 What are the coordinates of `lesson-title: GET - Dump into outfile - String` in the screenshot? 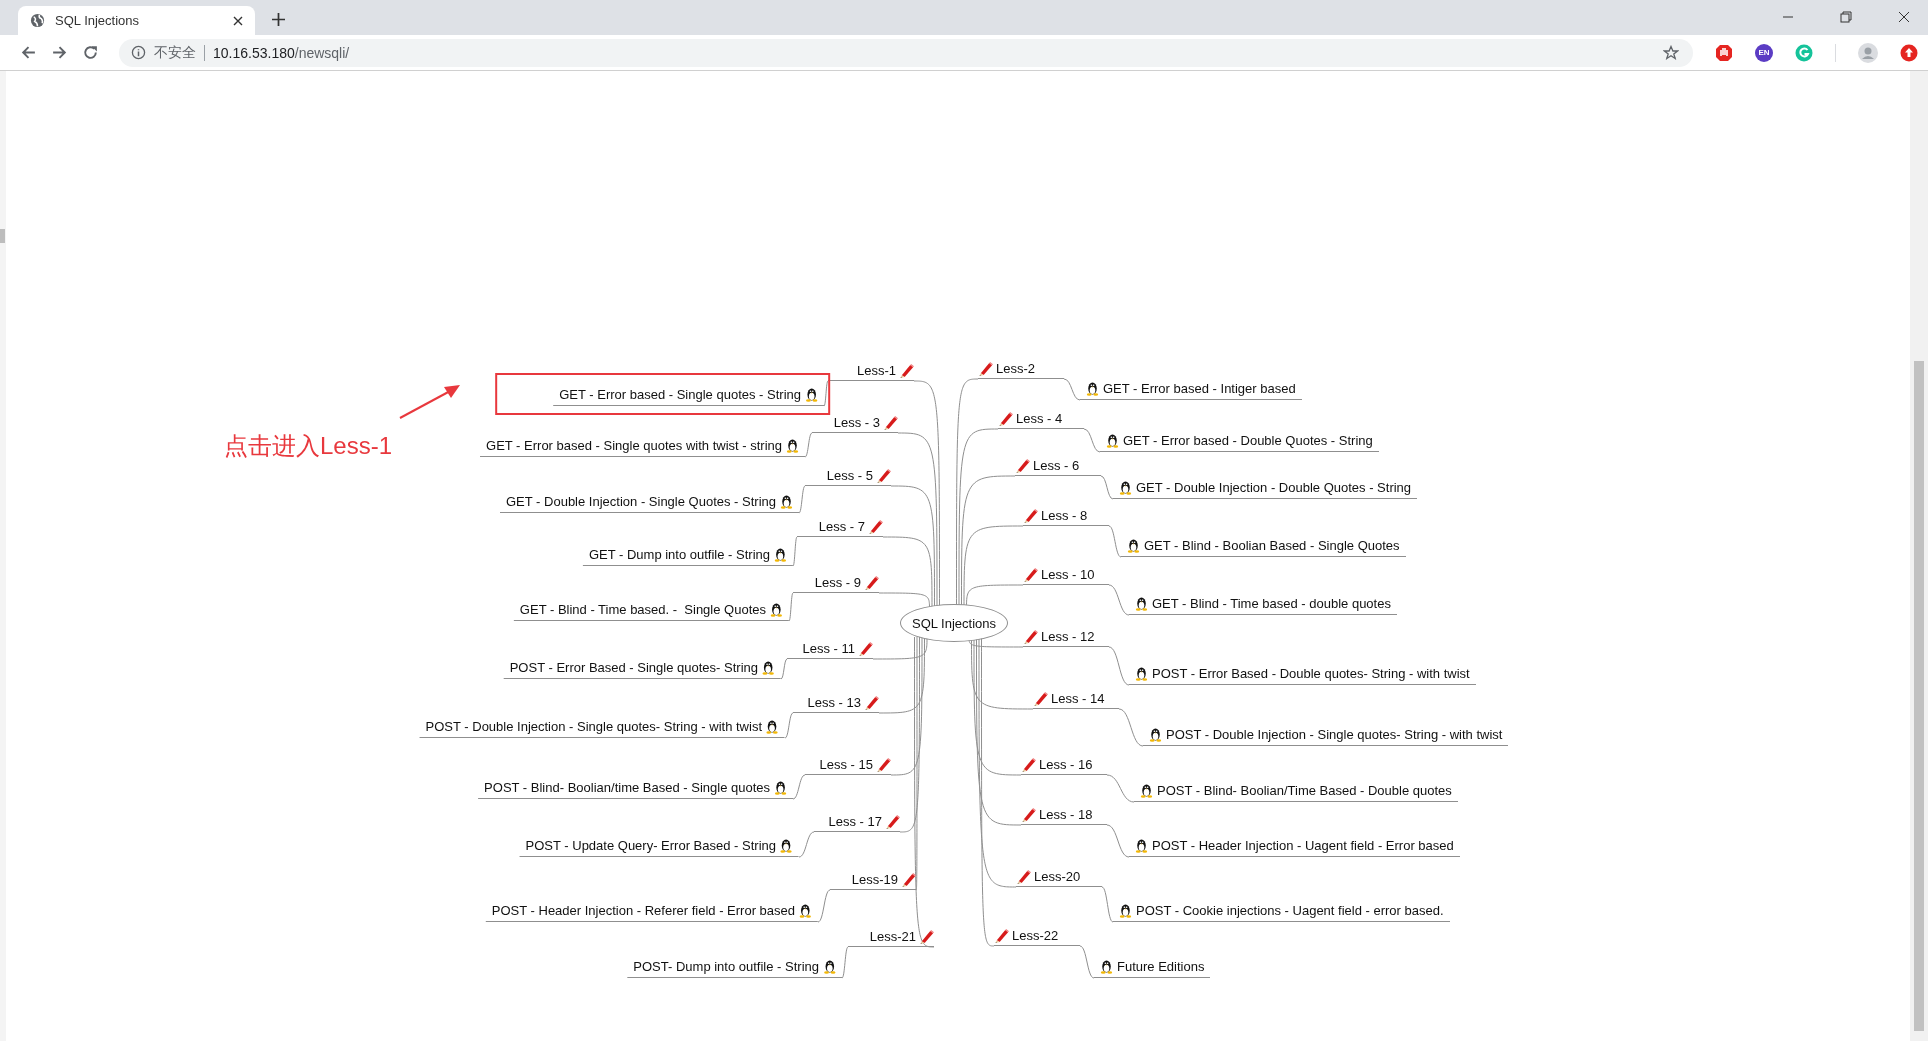 It's located at (679, 554).